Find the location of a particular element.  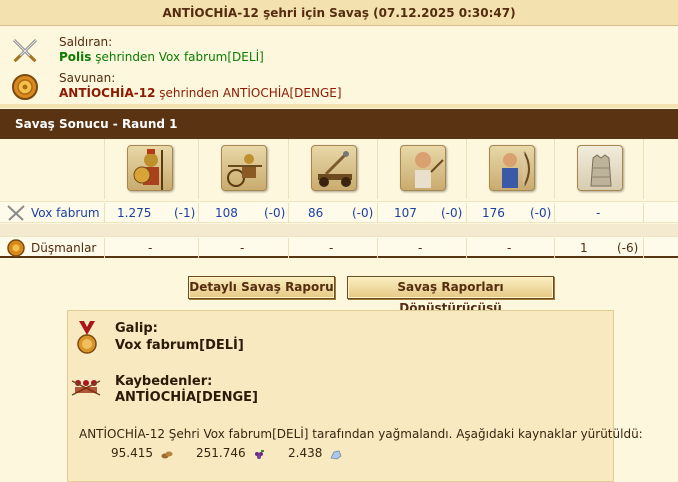

attacker-label: Saldıran: is located at coordinates (86, 42).